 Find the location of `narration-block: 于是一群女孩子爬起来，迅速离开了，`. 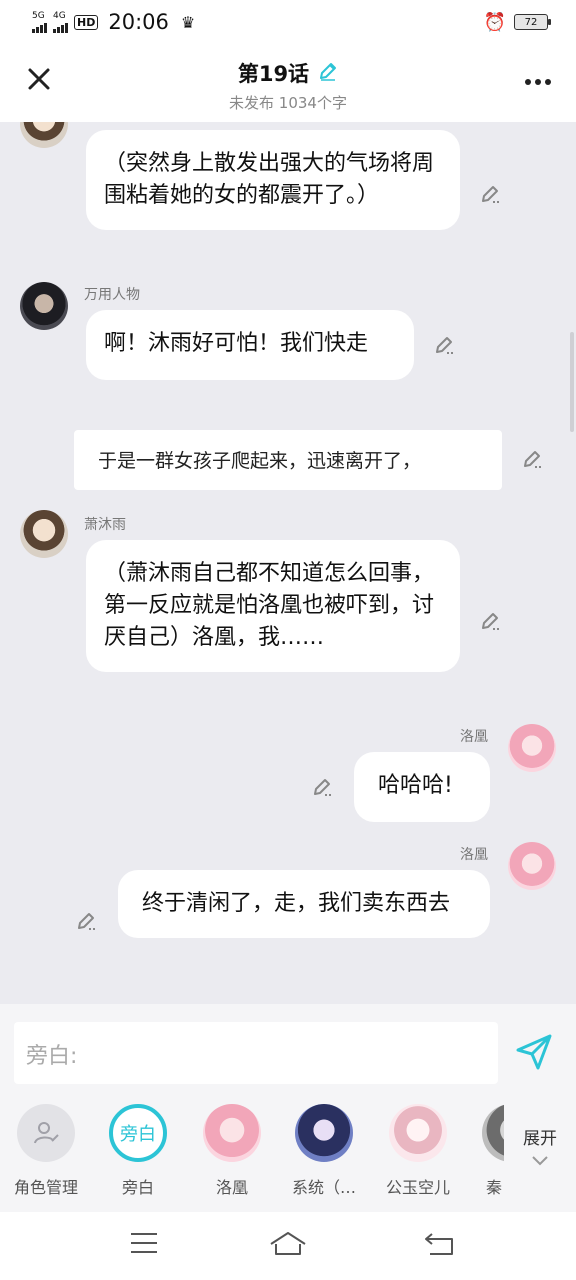

narration-block: 于是一群女孩子爬起来，迅速离开了， is located at coordinates (288, 460).